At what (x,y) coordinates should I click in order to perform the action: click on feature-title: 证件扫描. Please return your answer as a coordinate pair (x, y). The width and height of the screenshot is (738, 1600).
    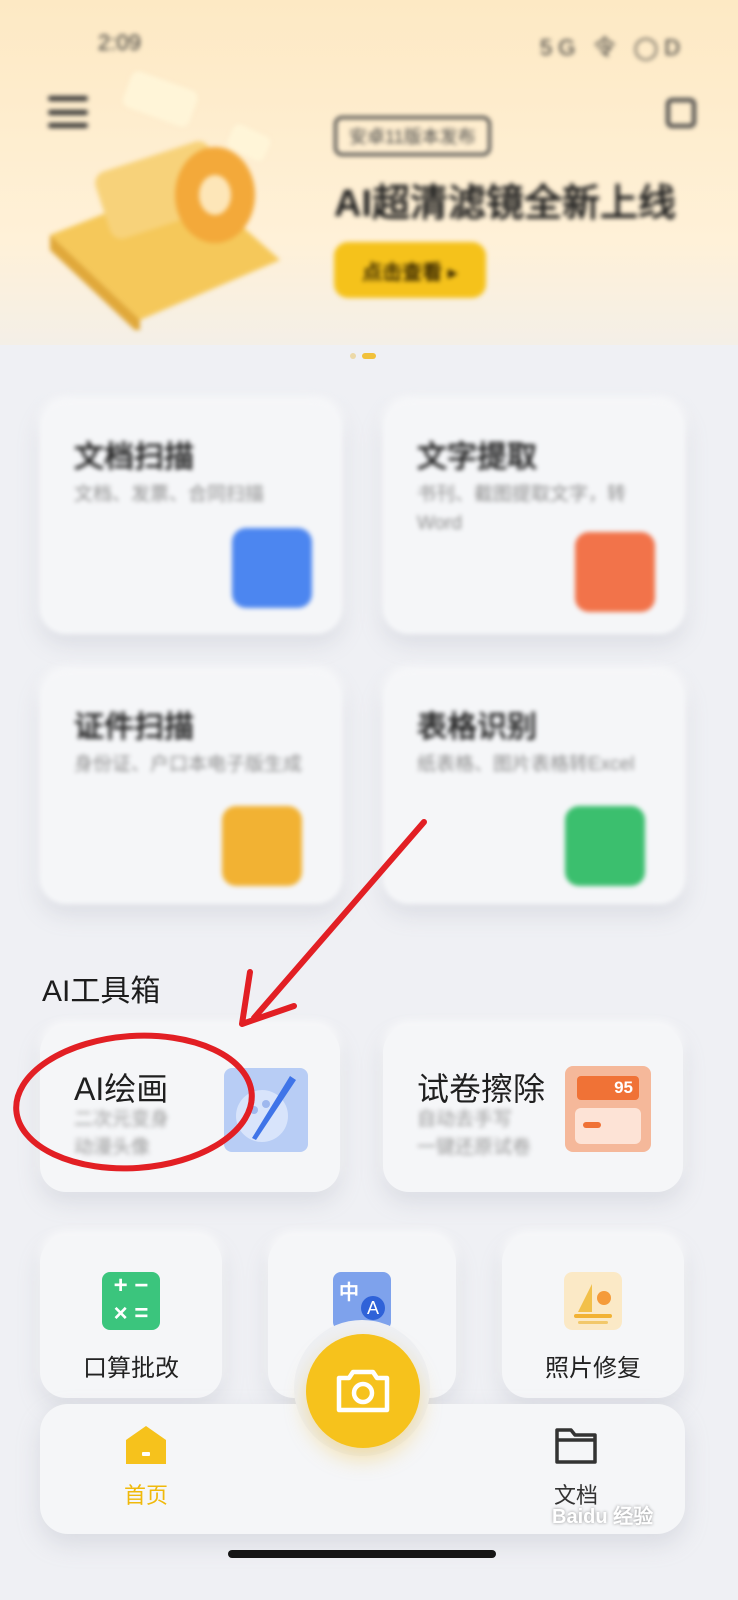
    Looking at the image, I should click on (134, 727).